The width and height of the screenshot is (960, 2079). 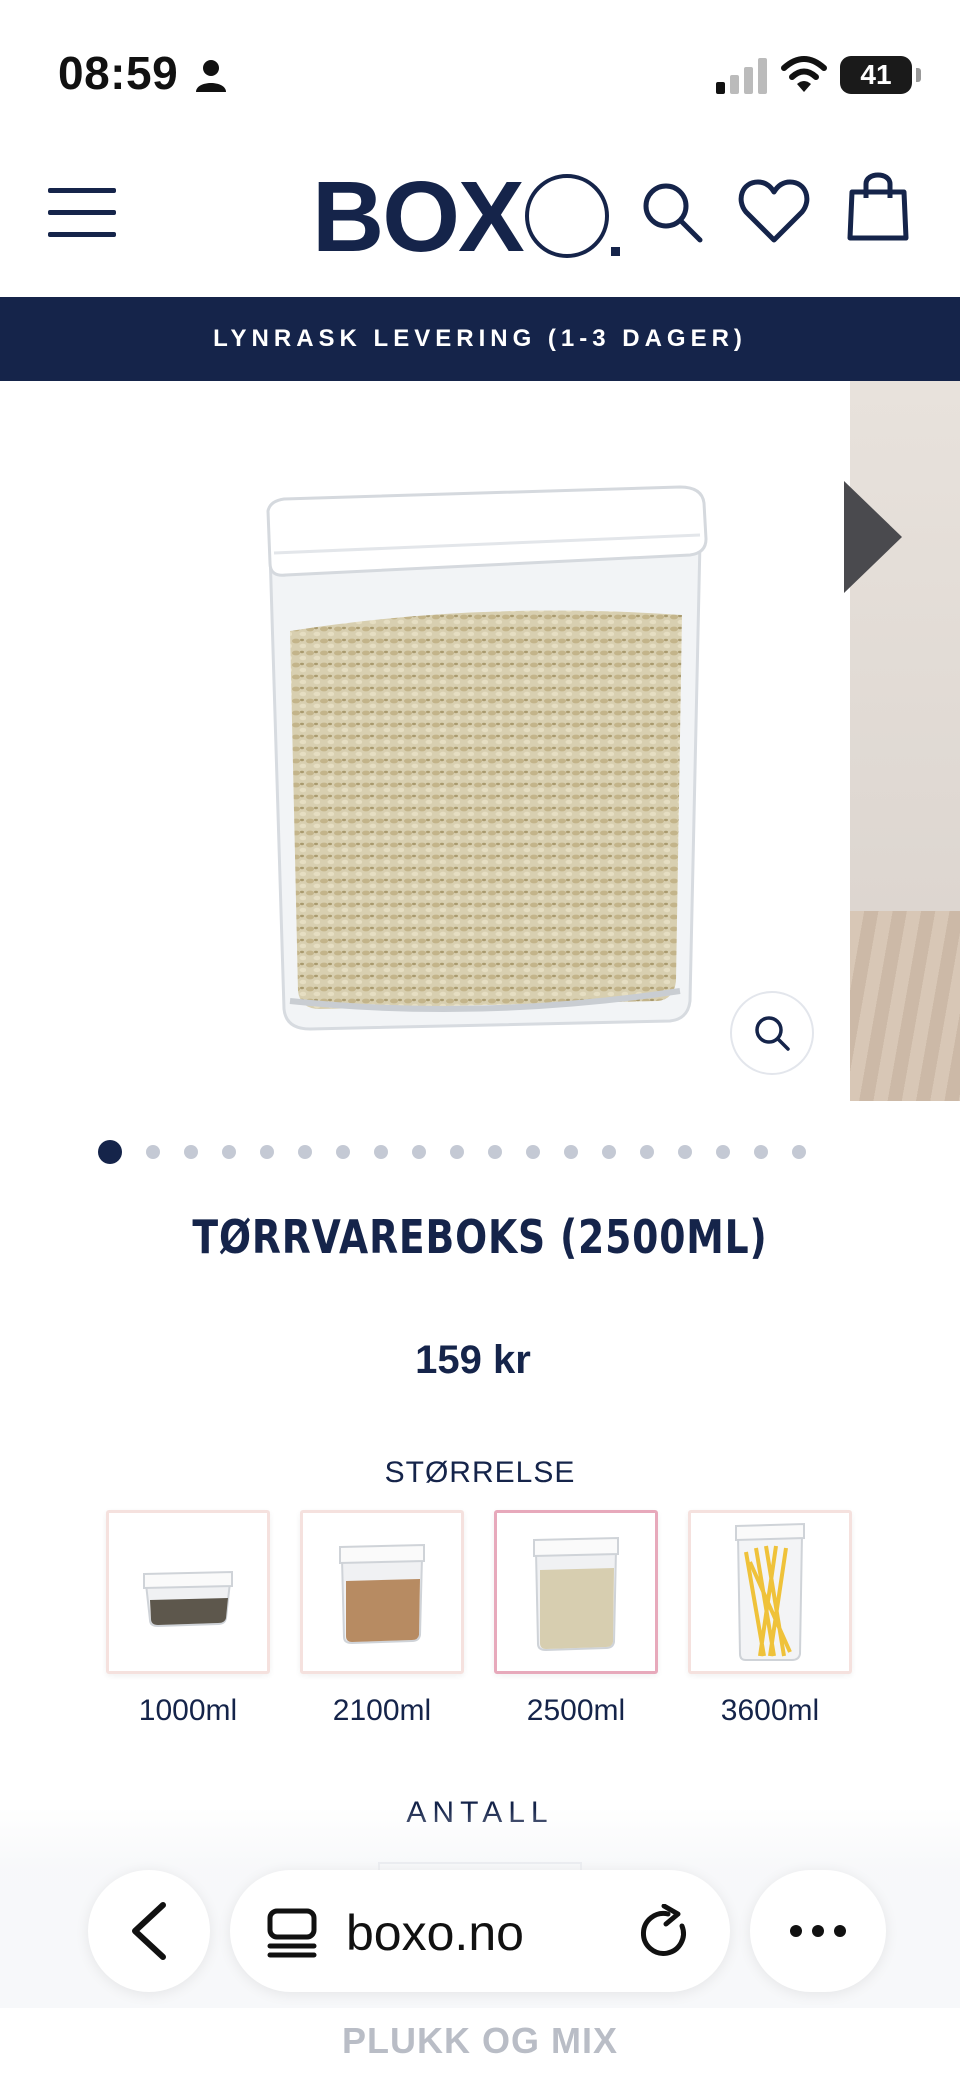 What do you see at coordinates (804, 74) in the screenshot?
I see `wifi-icon` at bounding box center [804, 74].